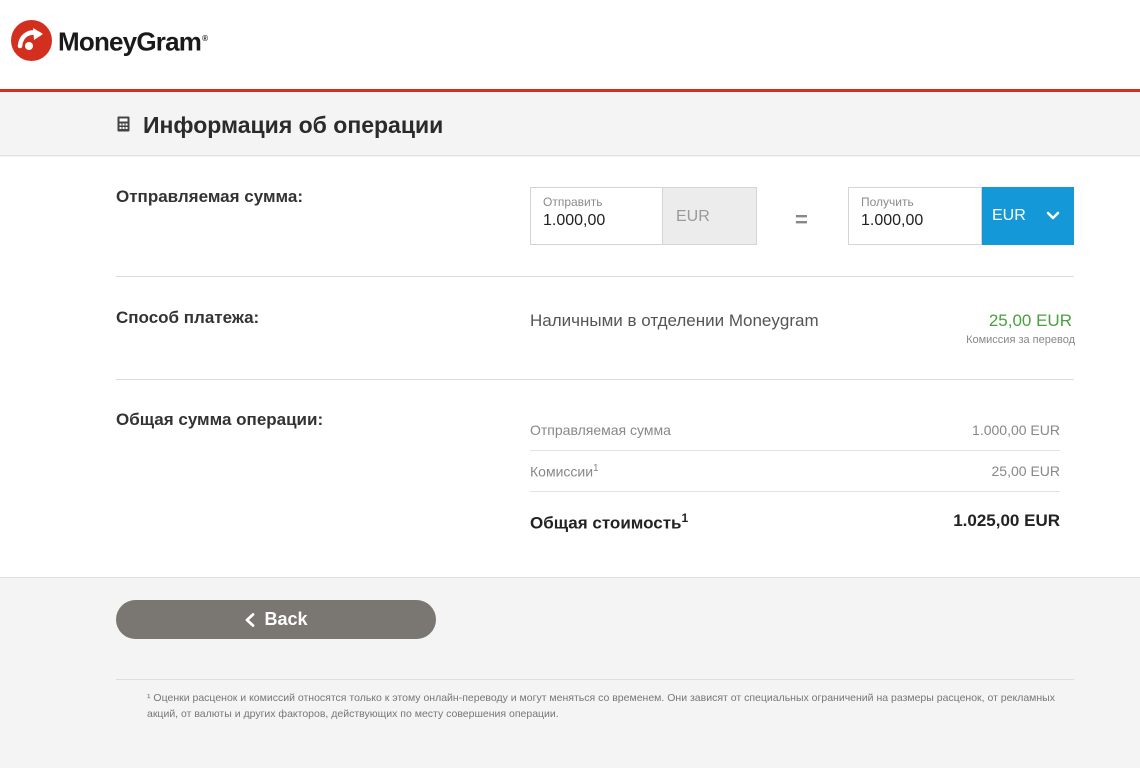 Image resolution: width=1140 pixels, height=768 pixels. I want to click on total-section-label: Общая сумма операции:, so click(220, 419).